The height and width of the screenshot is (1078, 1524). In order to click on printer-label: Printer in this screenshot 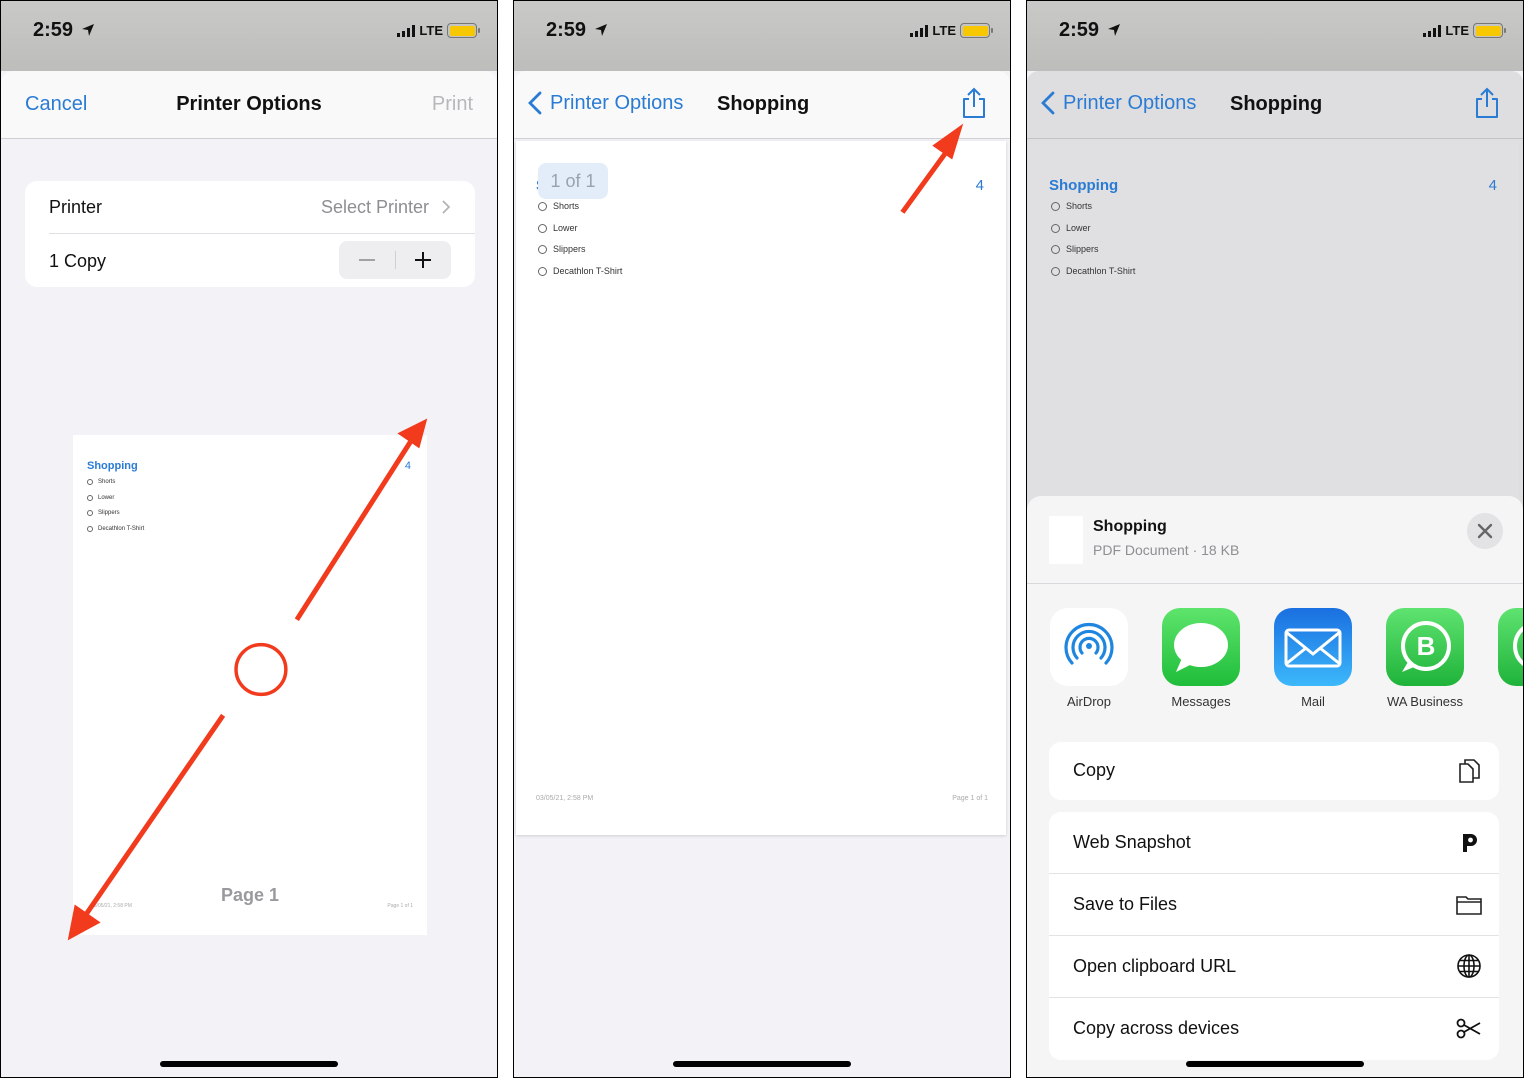, I will do `click(76, 207)`.